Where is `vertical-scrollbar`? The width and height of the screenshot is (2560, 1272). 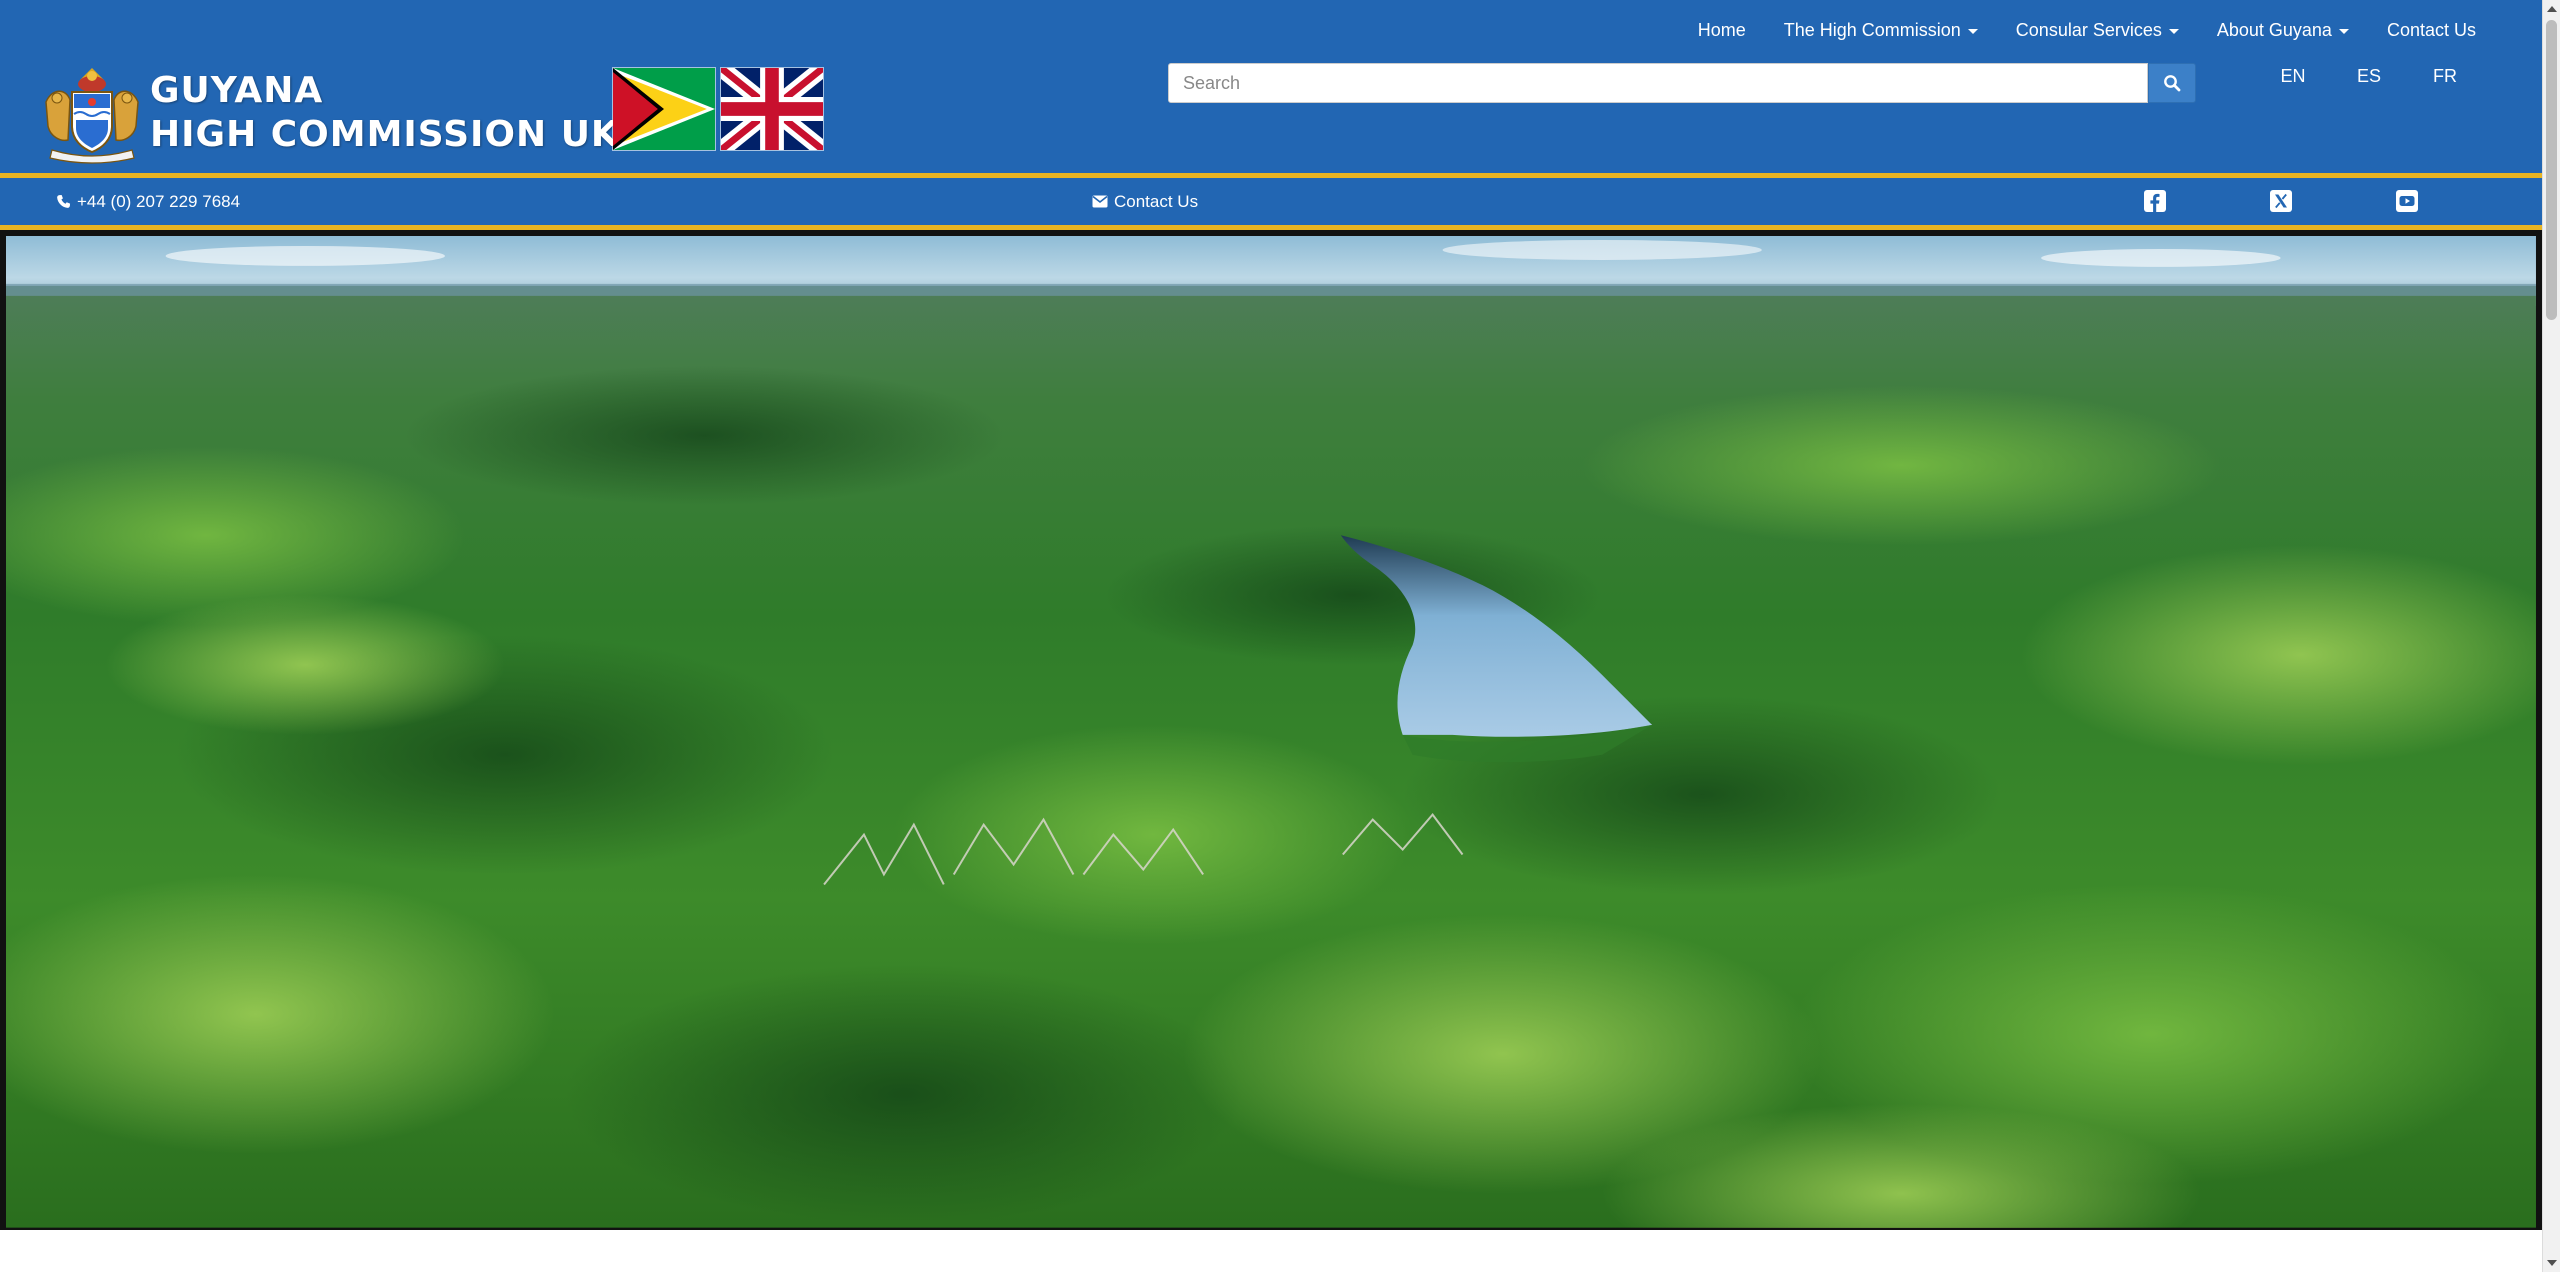
vertical-scrollbar is located at coordinates (2551, 636).